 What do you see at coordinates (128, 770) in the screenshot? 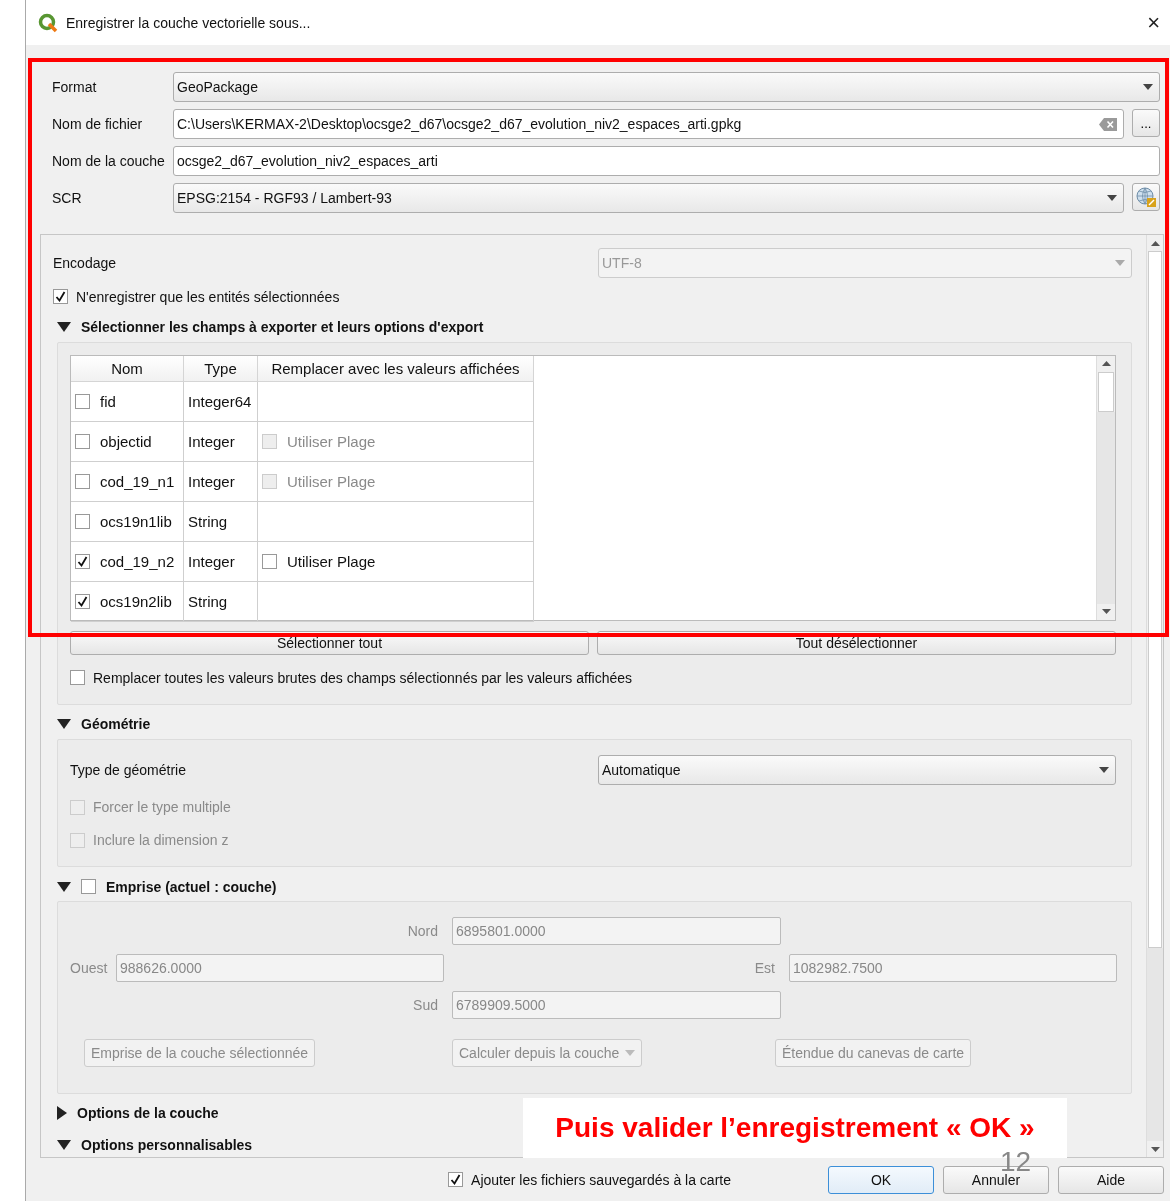
I see `field-label: Type de géométrie` at bounding box center [128, 770].